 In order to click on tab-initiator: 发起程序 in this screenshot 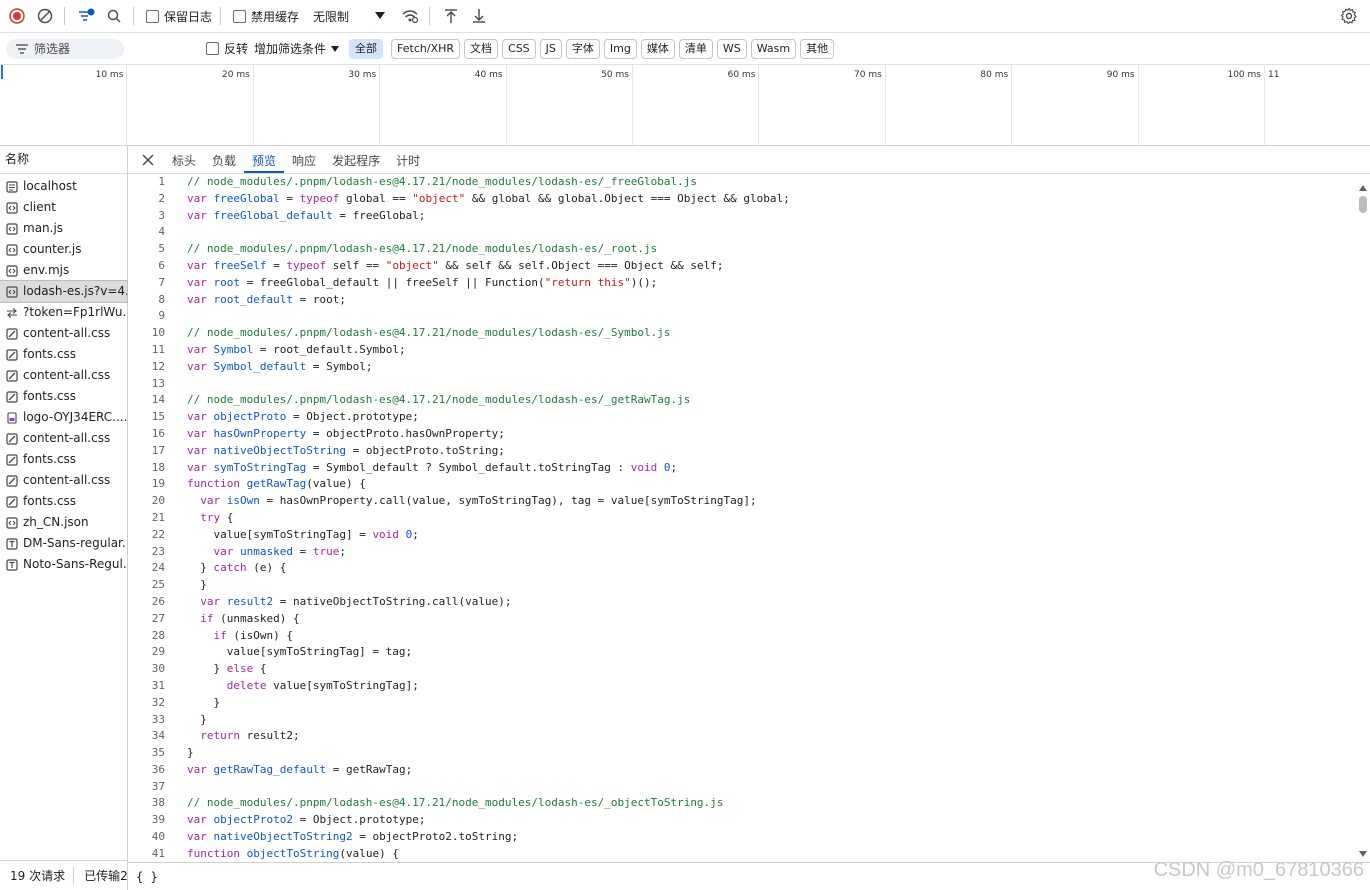, I will do `click(356, 159)`.